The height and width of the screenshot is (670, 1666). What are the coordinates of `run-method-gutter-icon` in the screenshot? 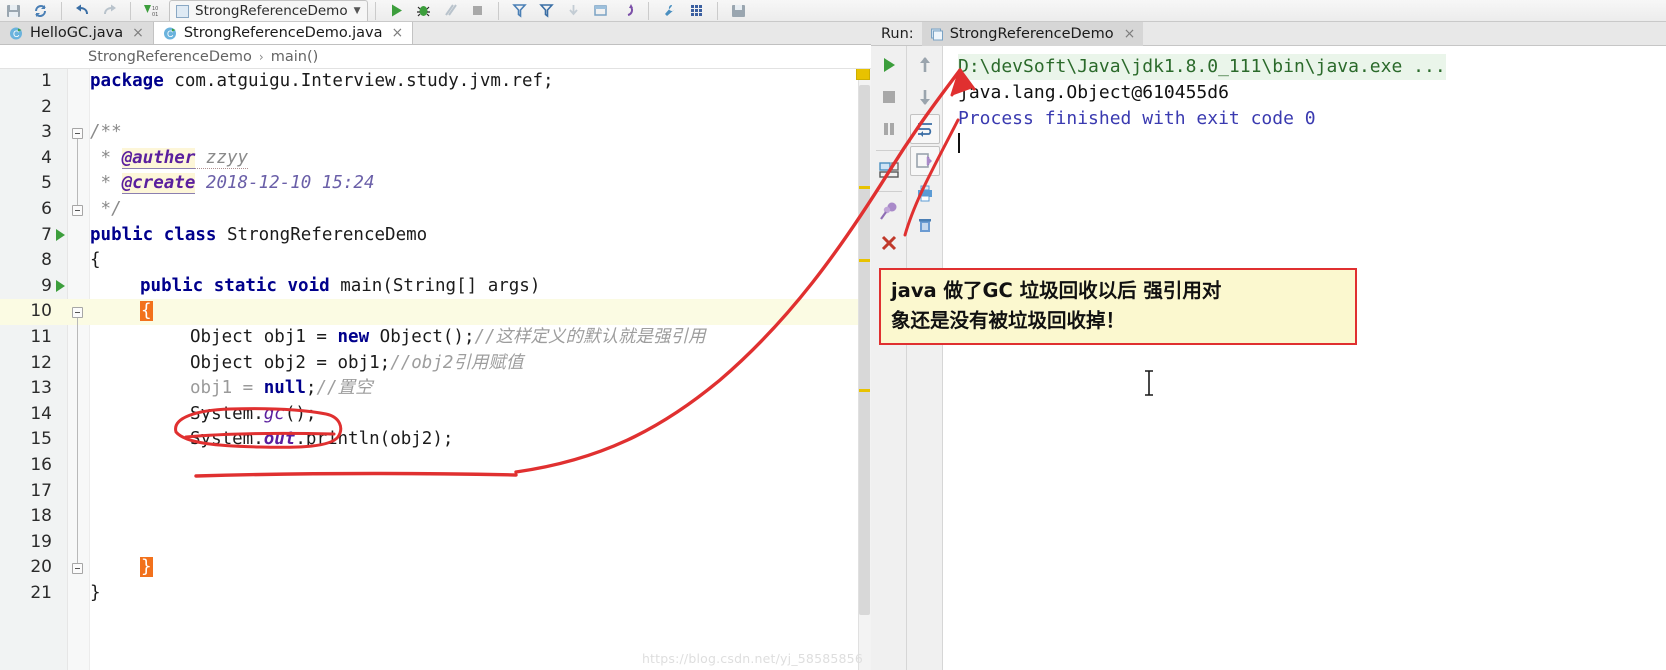 It's located at (60, 286).